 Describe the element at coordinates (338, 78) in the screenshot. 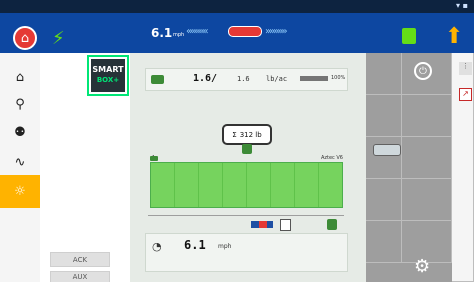

I see `rate-percent: 100%` at that location.